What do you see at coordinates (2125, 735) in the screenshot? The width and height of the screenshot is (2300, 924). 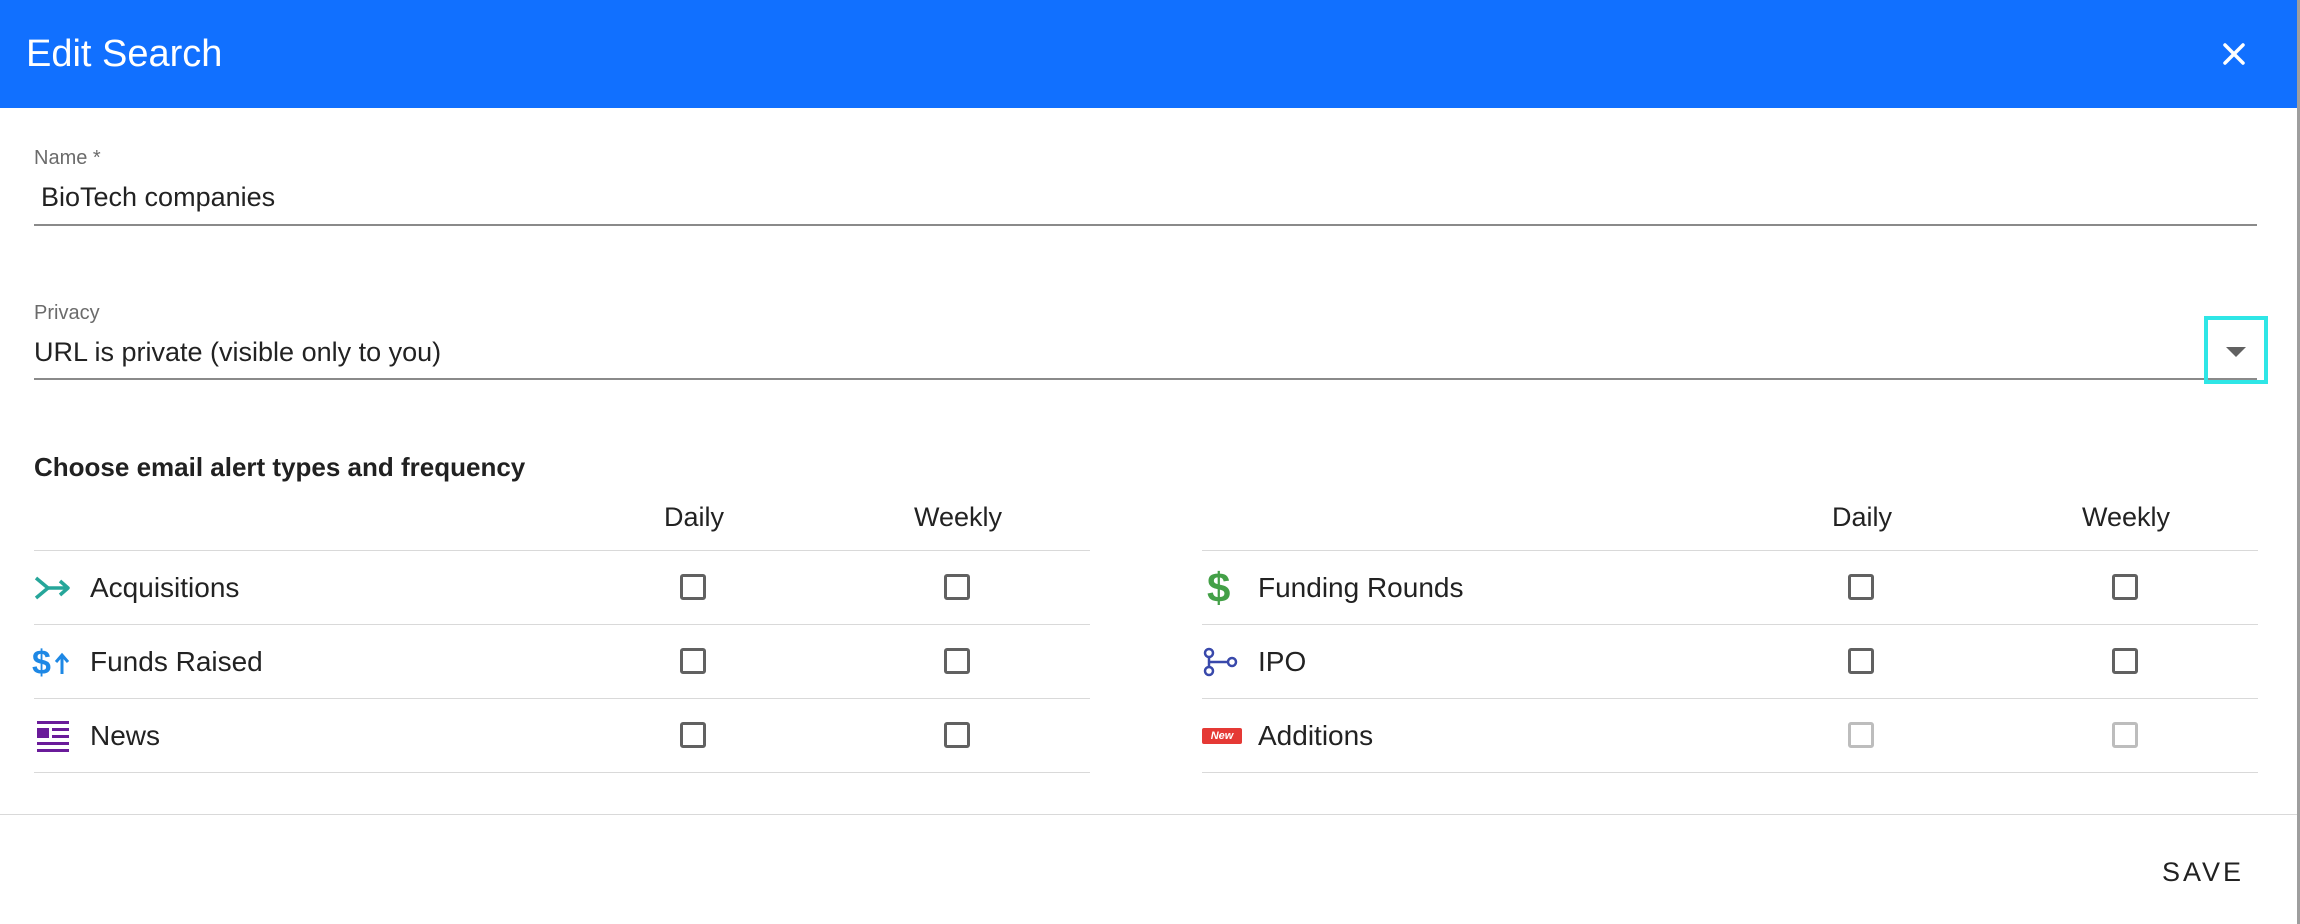 I see `additions-weekly-checkbox` at bounding box center [2125, 735].